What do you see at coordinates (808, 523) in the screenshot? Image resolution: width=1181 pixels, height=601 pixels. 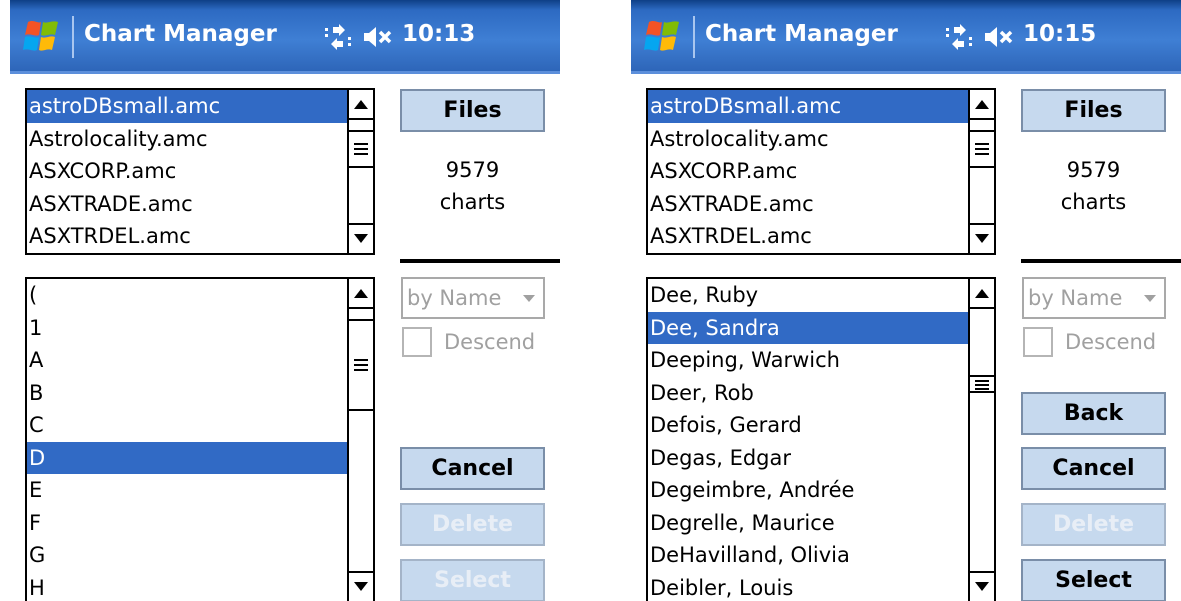 I see `list-item: Degrelle, Maurice` at bounding box center [808, 523].